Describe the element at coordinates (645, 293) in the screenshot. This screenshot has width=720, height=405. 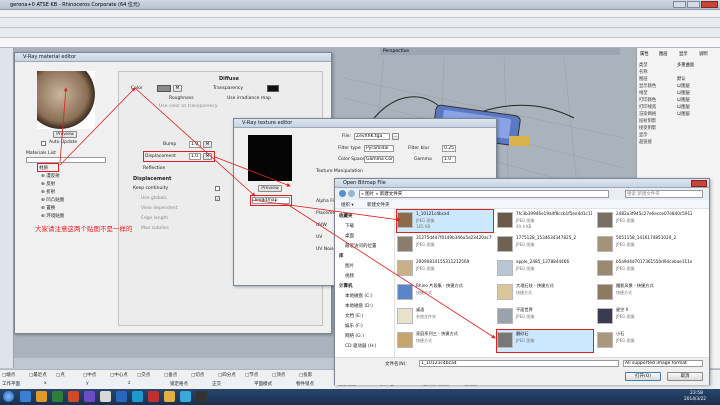
I see `file-item: 摄影风景 - 快捷方式 快捷方式` at that location.